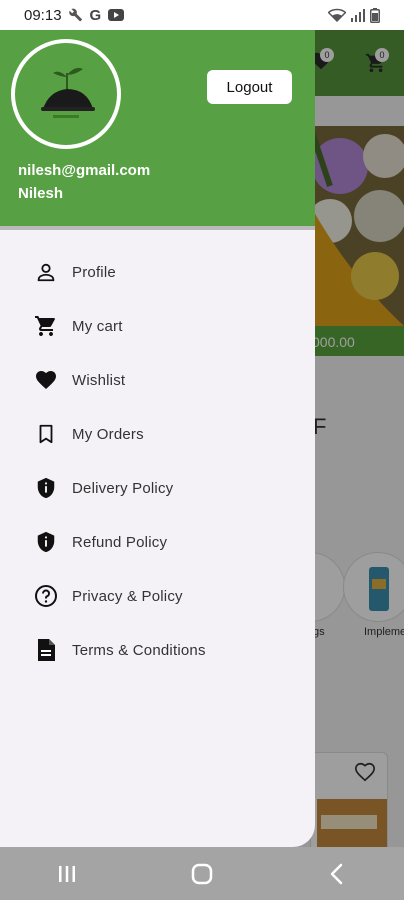  What do you see at coordinates (95, 15) in the screenshot?
I see `google-icon: G` at bounding box center [95, 15].